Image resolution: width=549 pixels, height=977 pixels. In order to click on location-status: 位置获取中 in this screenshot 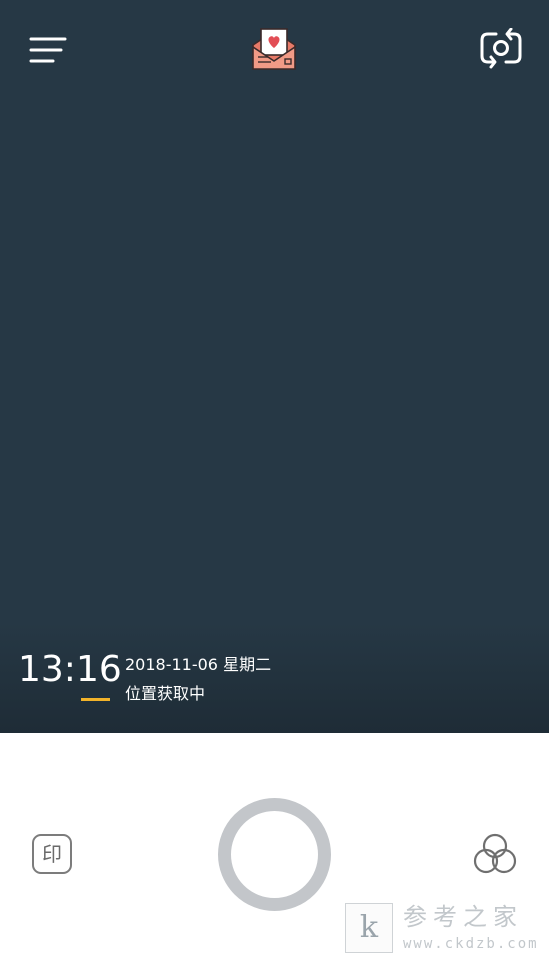, I will do `click(165, 693)`.